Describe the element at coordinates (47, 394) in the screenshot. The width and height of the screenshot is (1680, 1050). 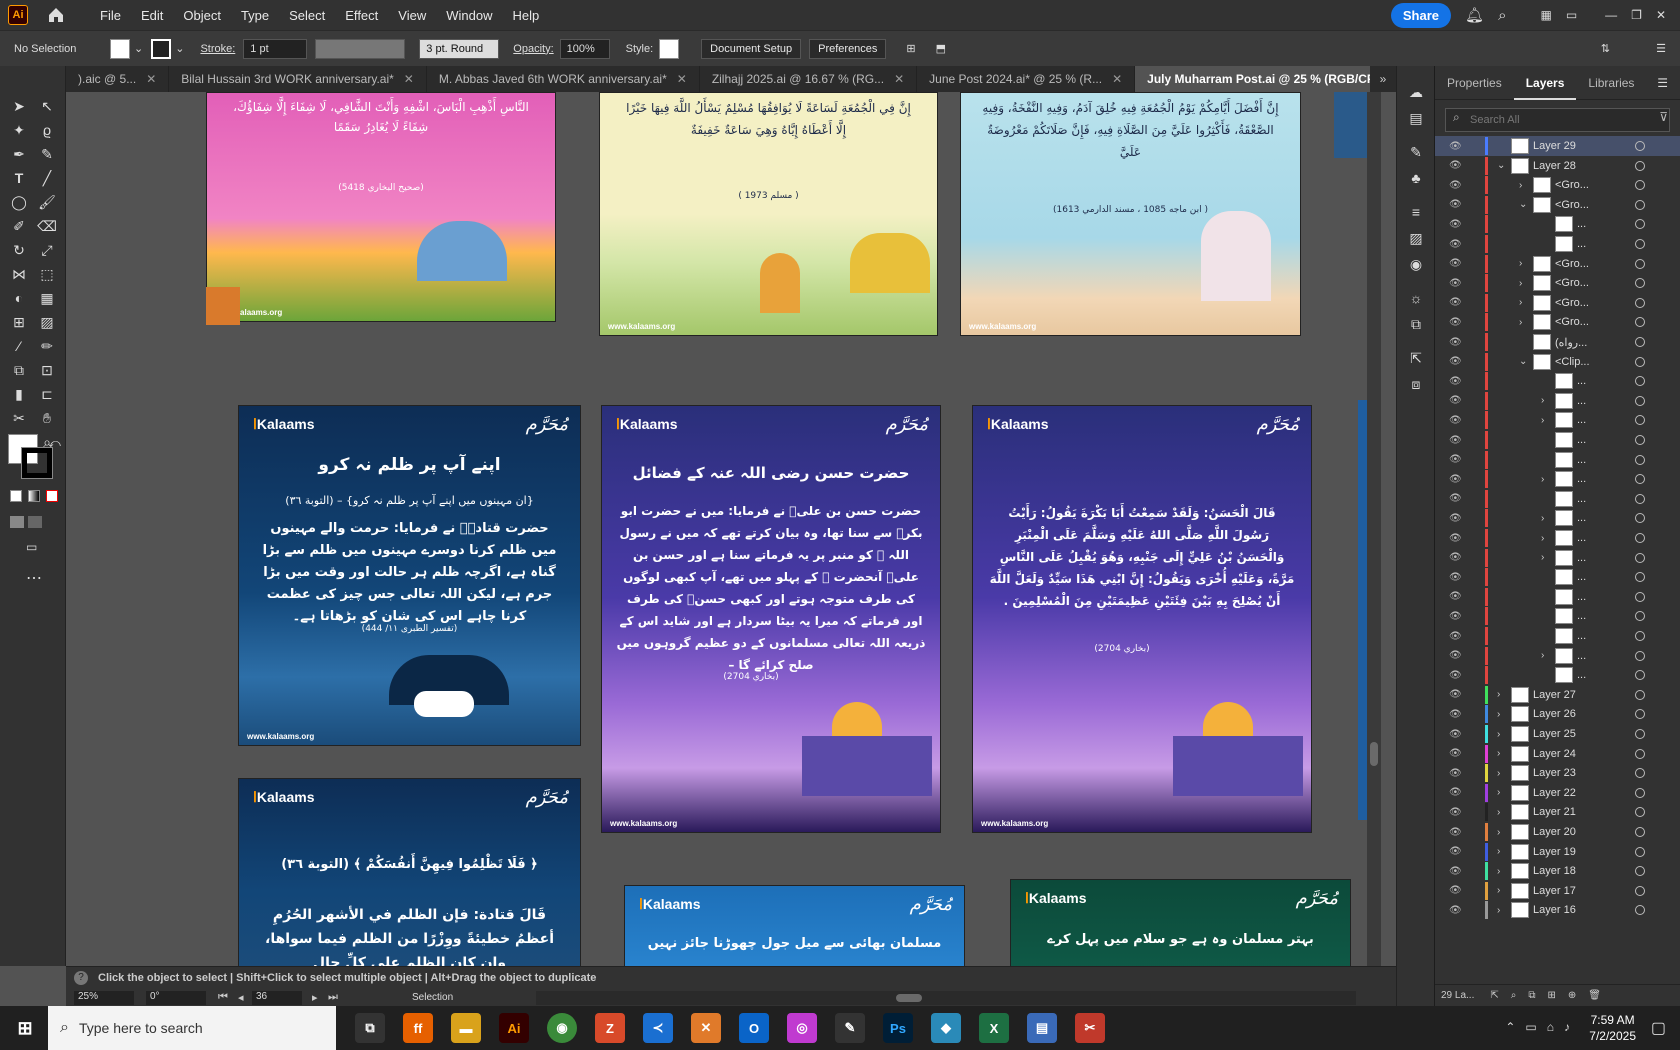
I see `artboard-tool-icon: ⊏` at that location.